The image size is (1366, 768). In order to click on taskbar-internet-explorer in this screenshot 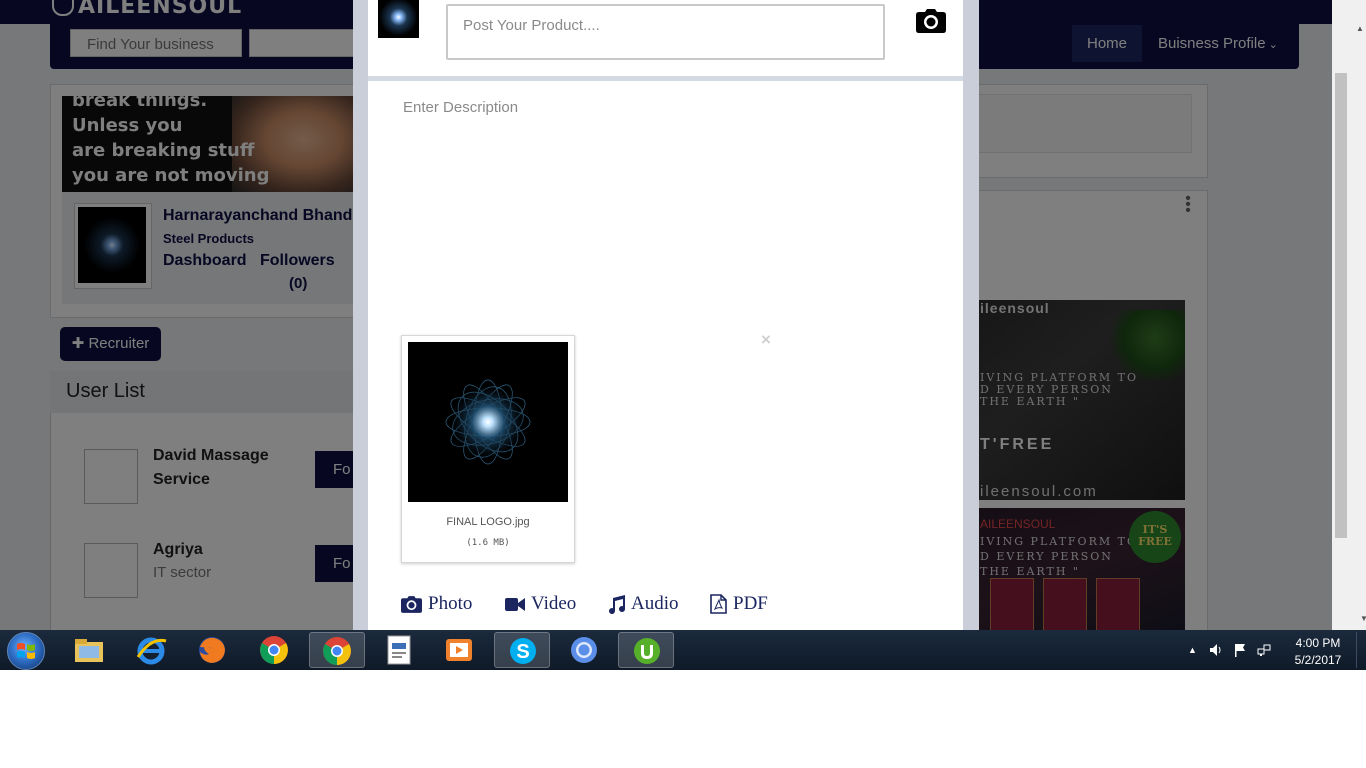, I will do `click(151, 650)`.